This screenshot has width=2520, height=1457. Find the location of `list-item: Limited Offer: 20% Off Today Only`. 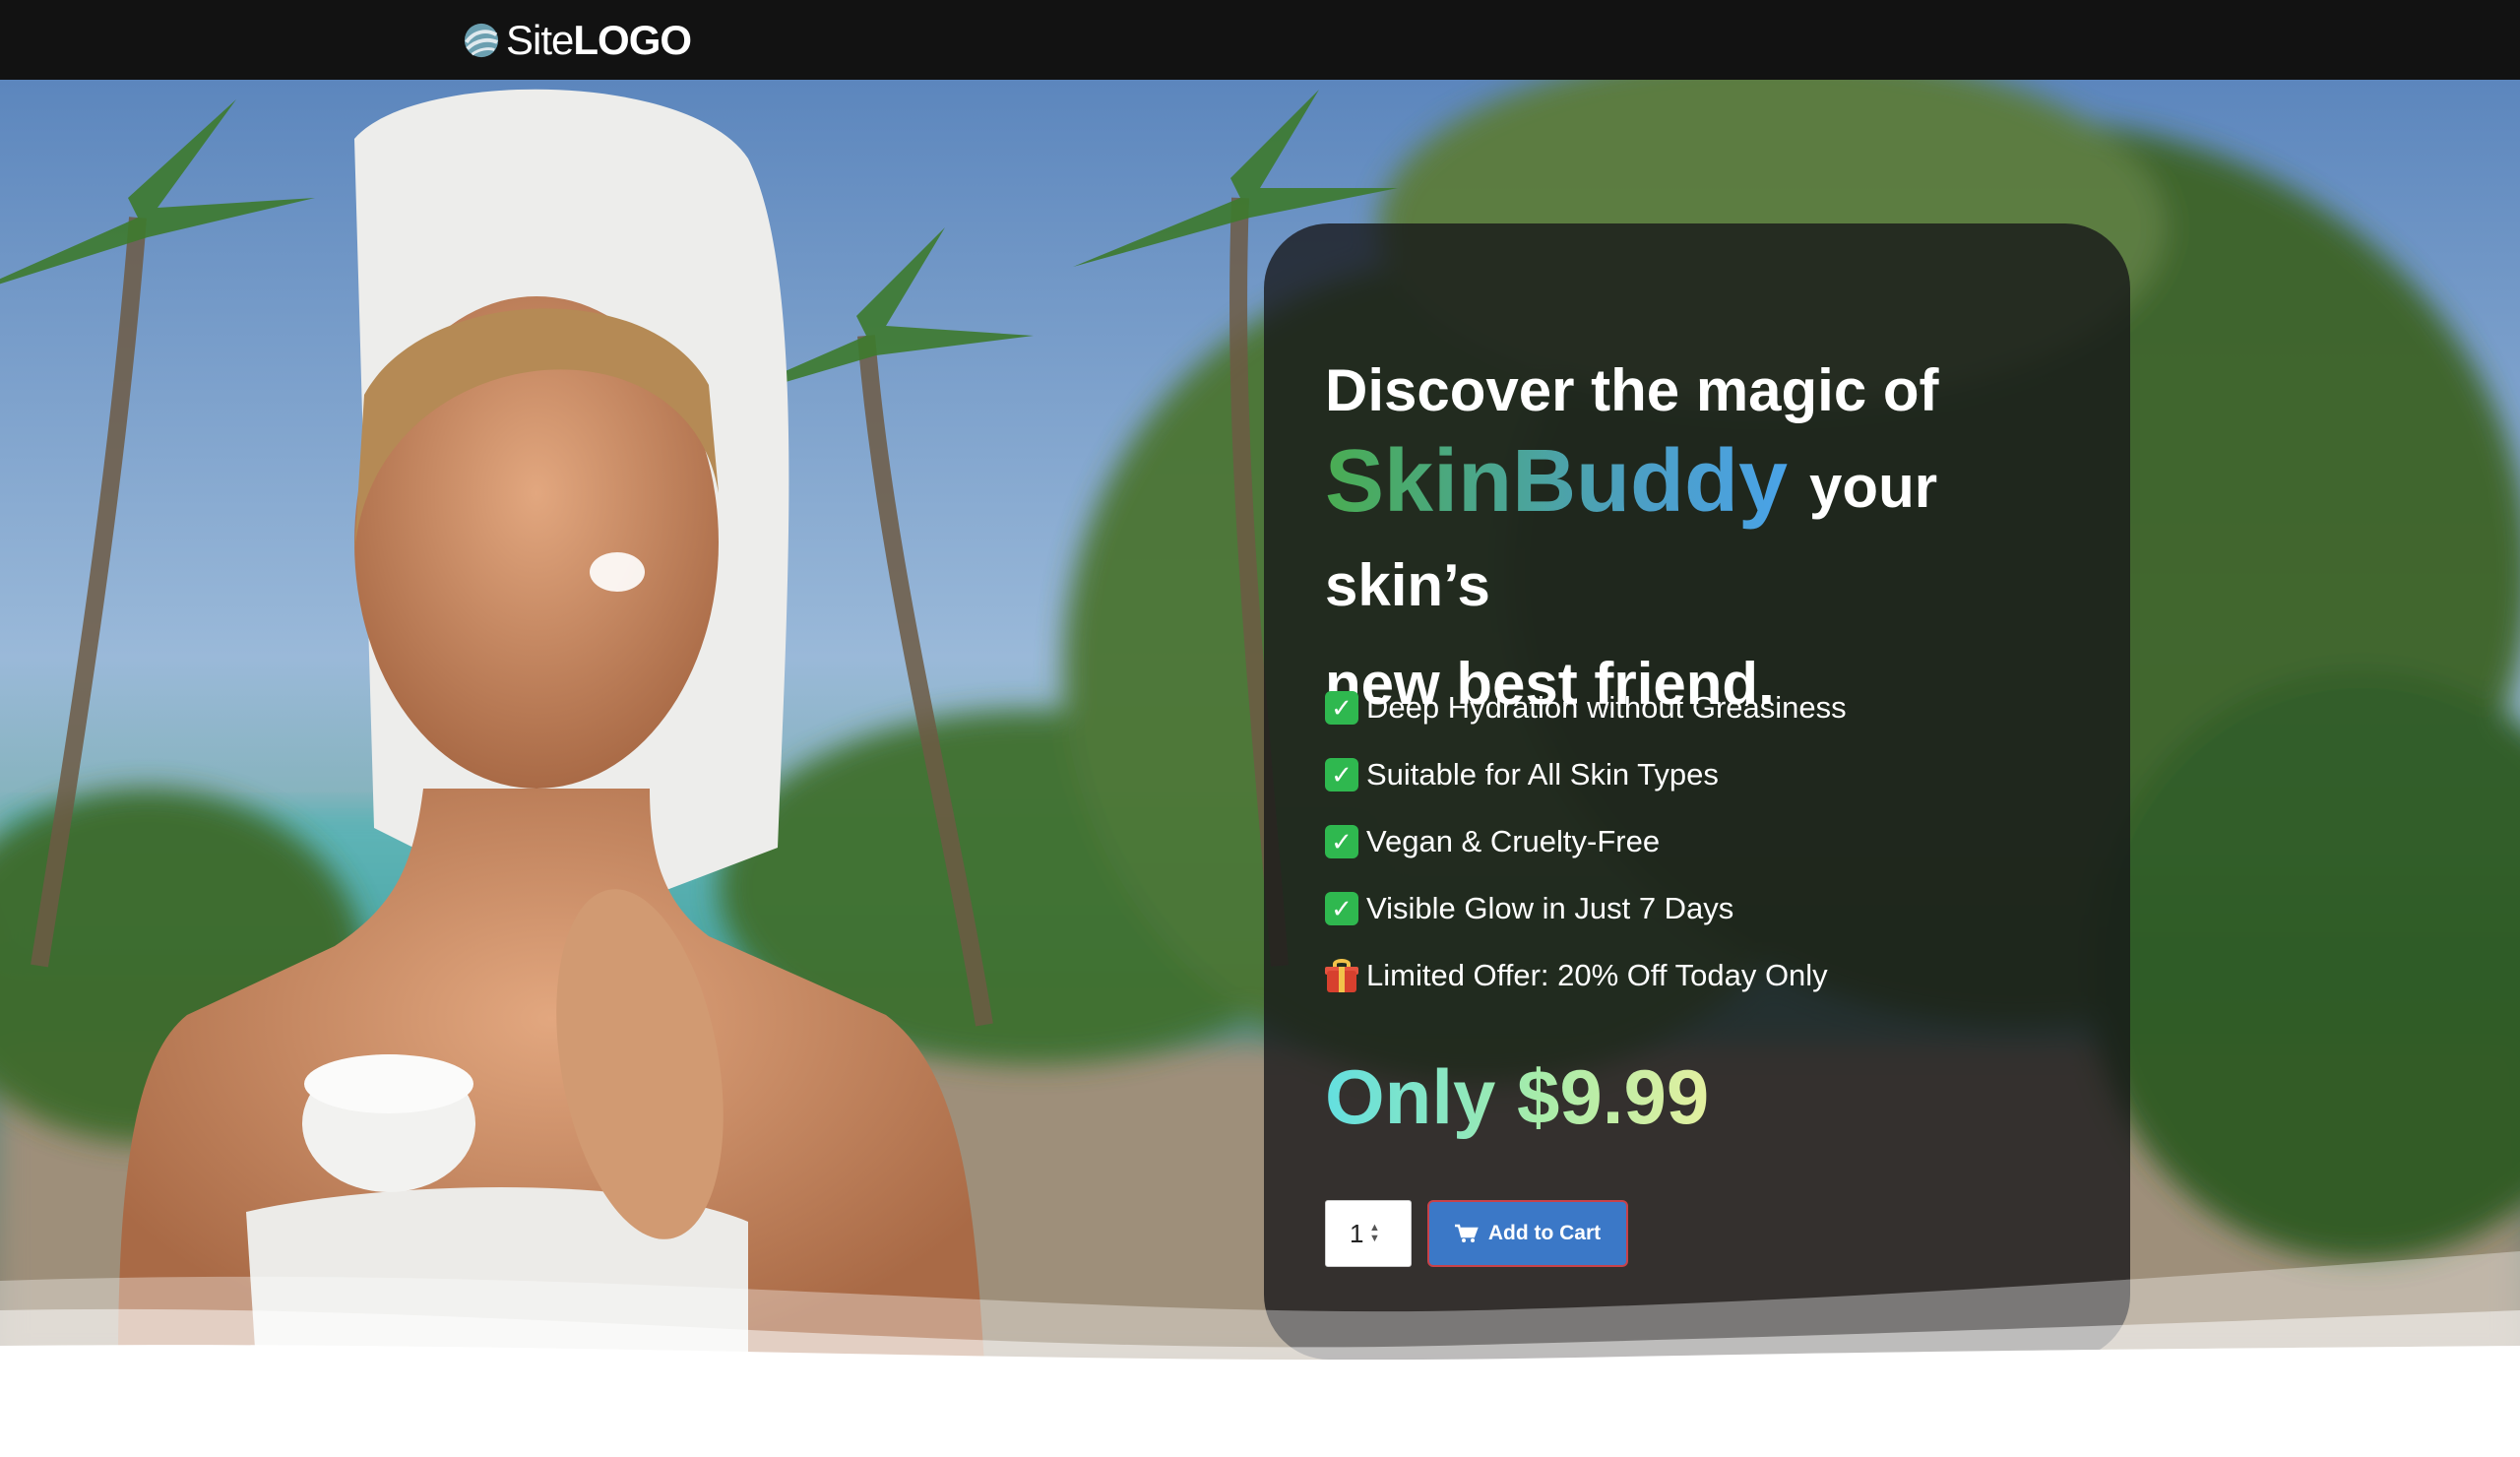

list-item: Limited Offer: 20% Off Today Only is located at coordinates (1586, 975).